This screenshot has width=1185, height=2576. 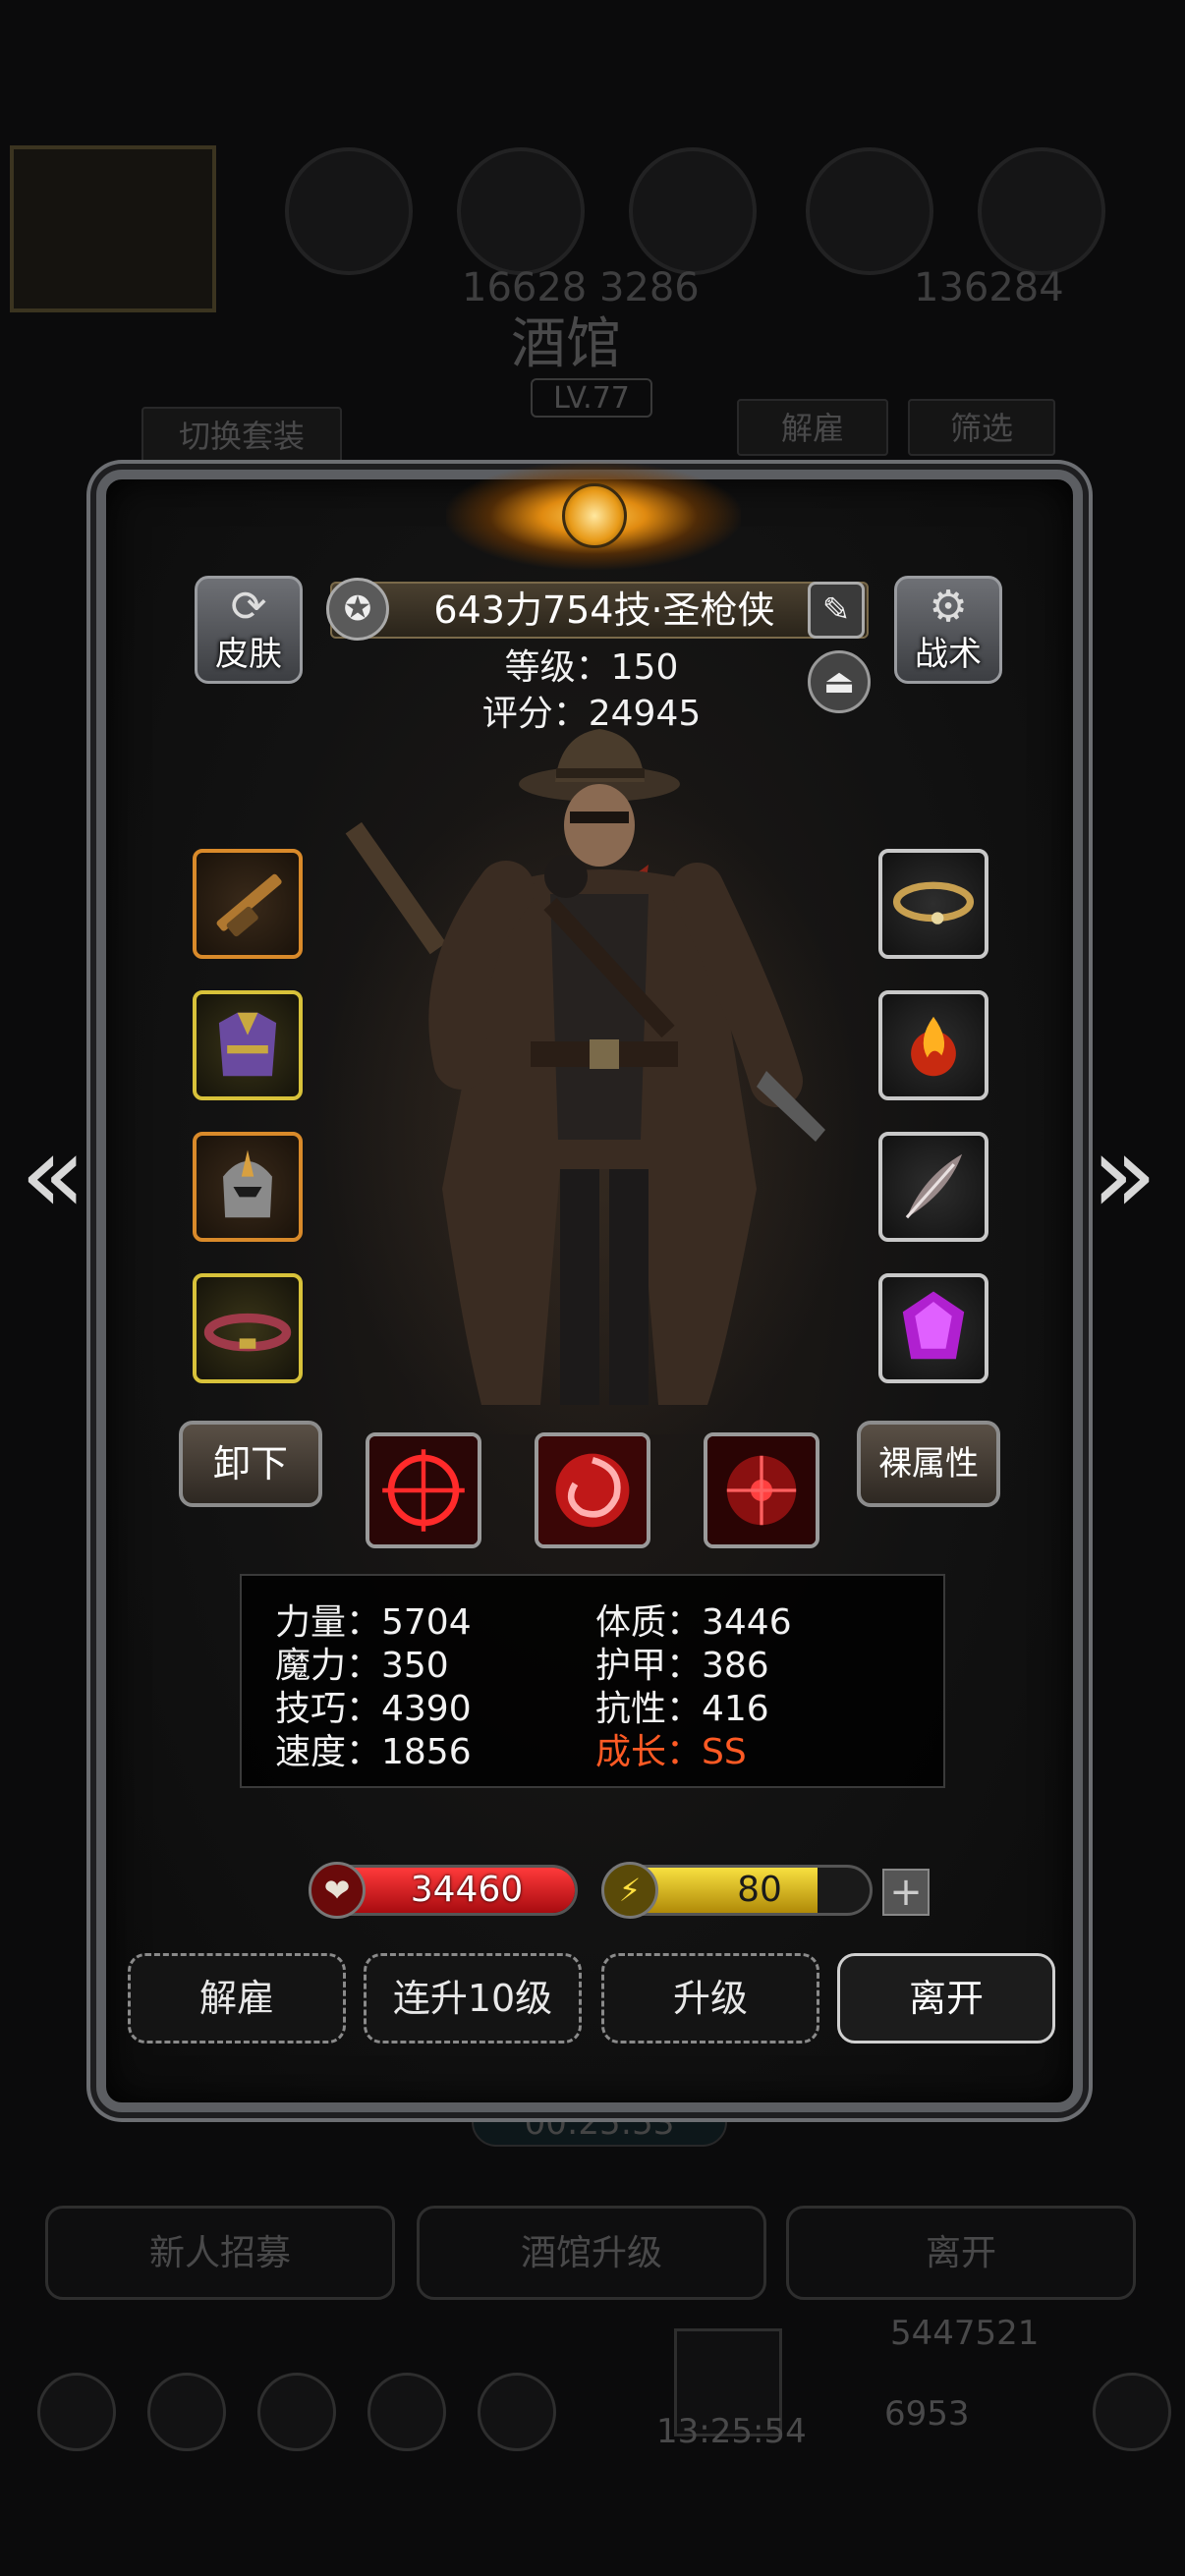 What do you see at coordinates (249, 654) in the screenshot?
I see `skin-label: 皮肤` at bounding box center [249, 654].